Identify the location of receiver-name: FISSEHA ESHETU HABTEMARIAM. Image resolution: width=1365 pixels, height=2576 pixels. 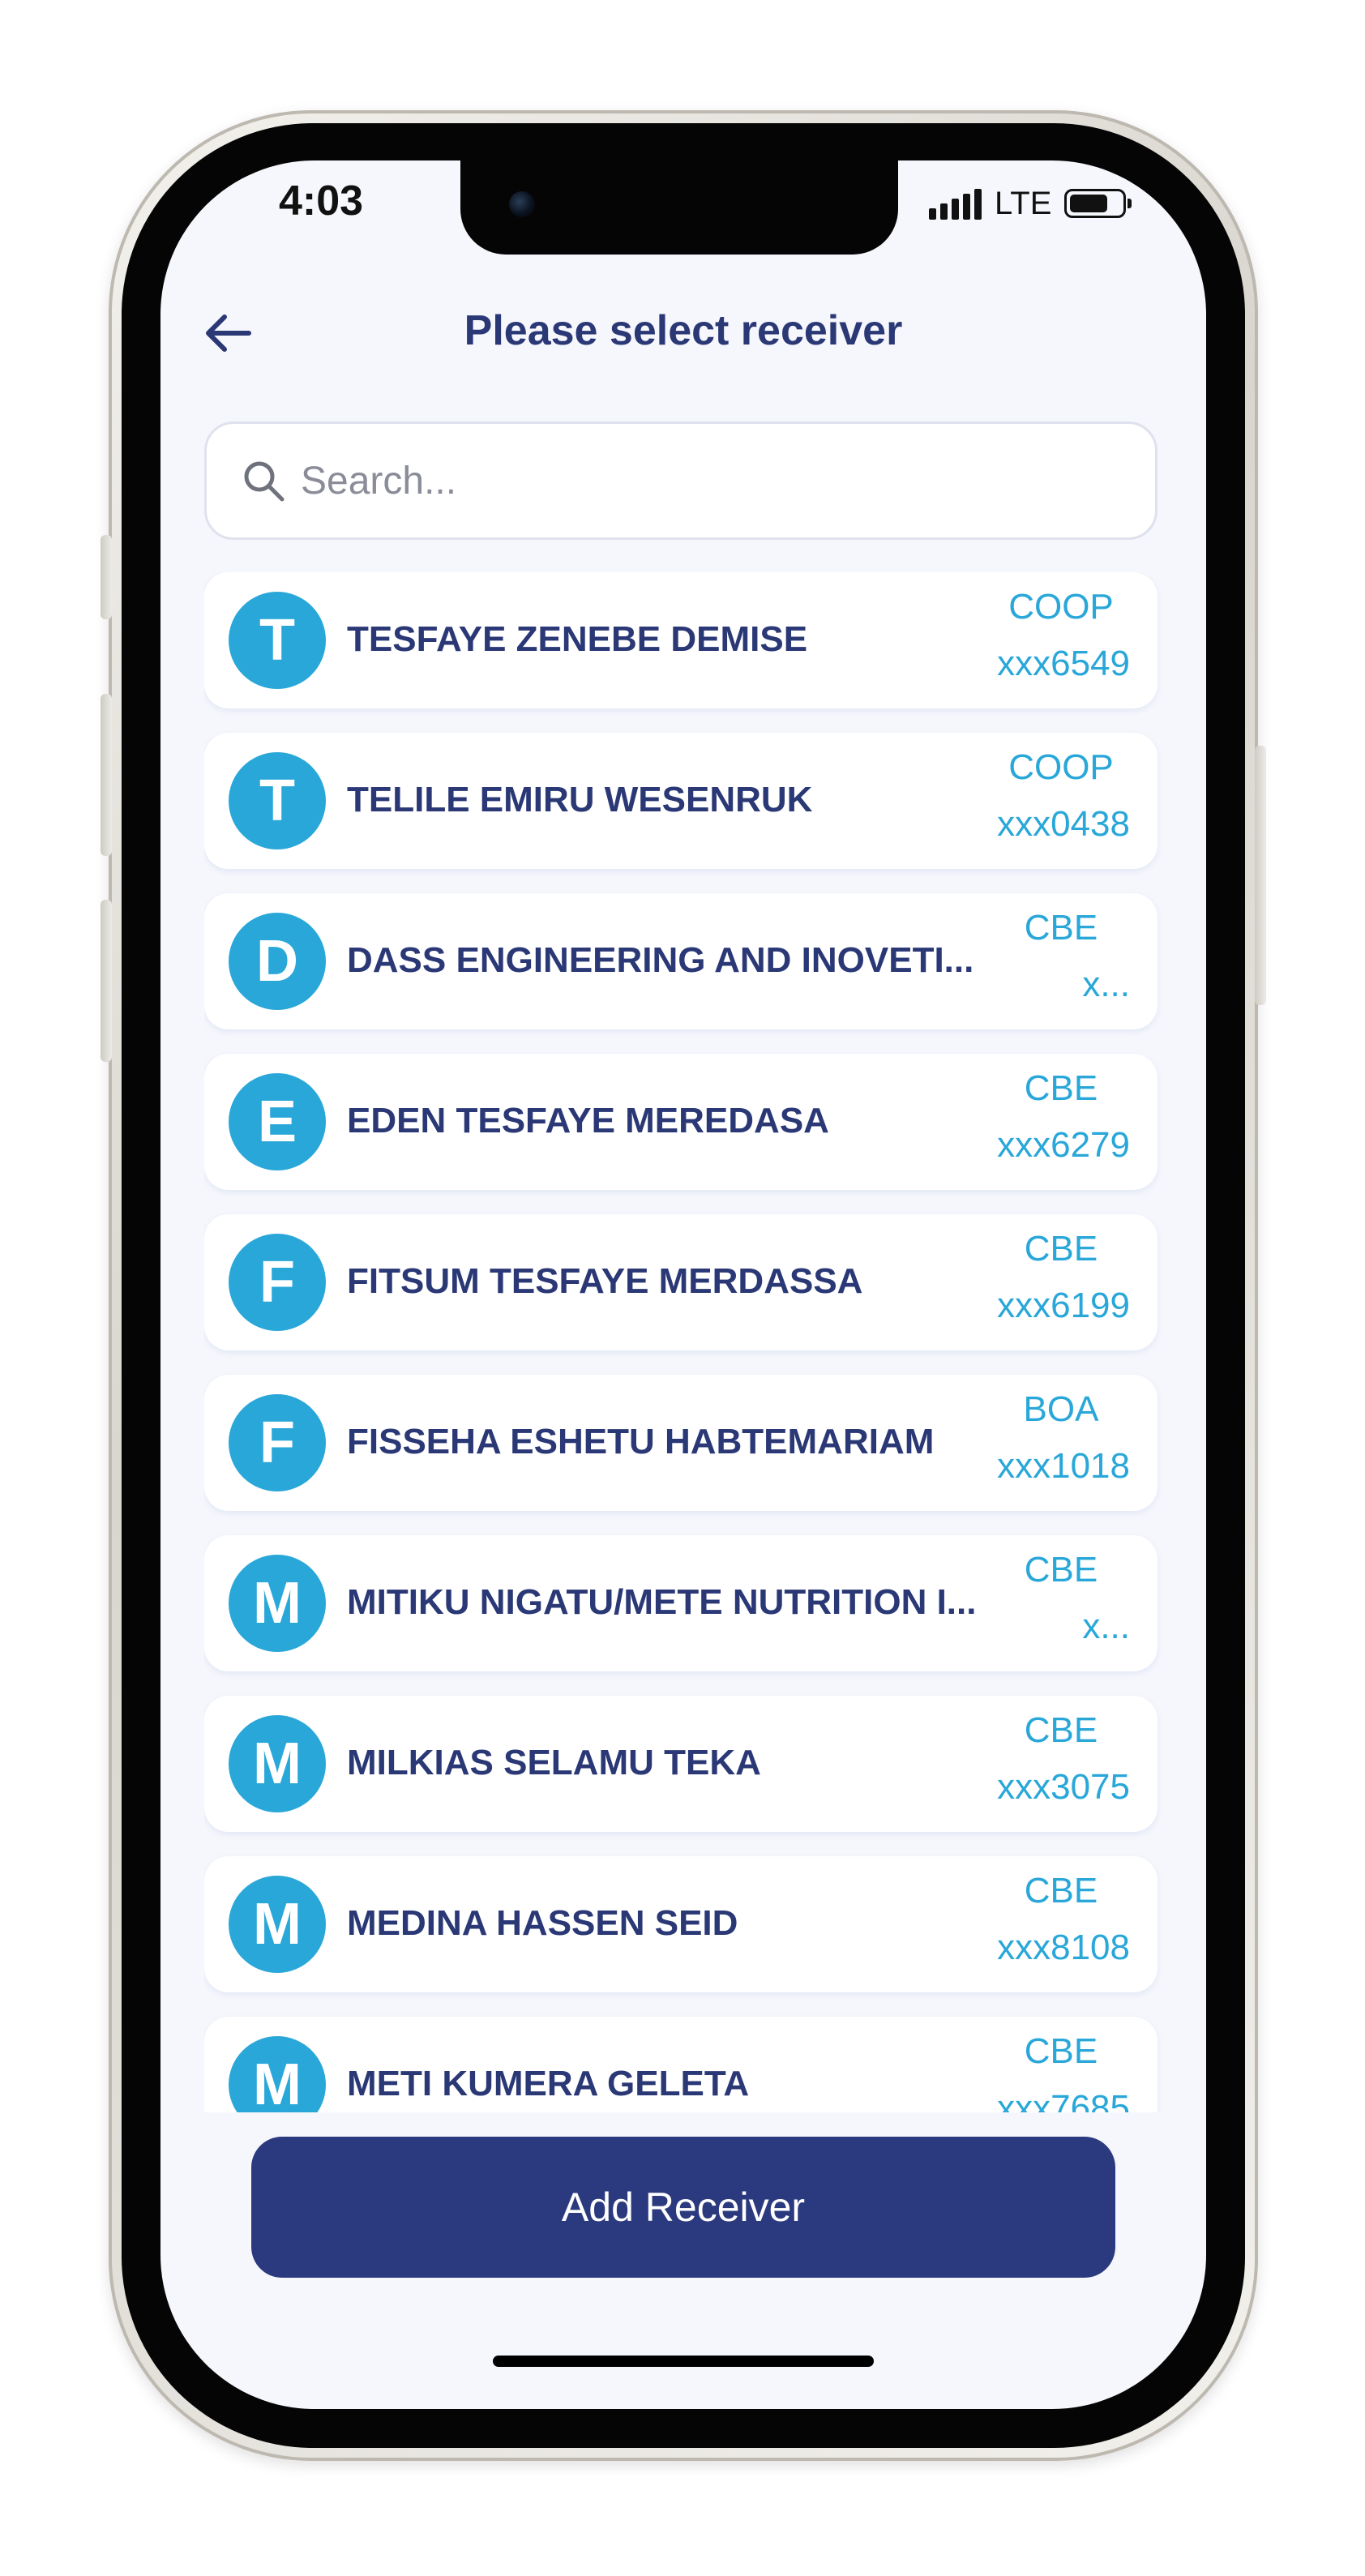
(641, 1441).